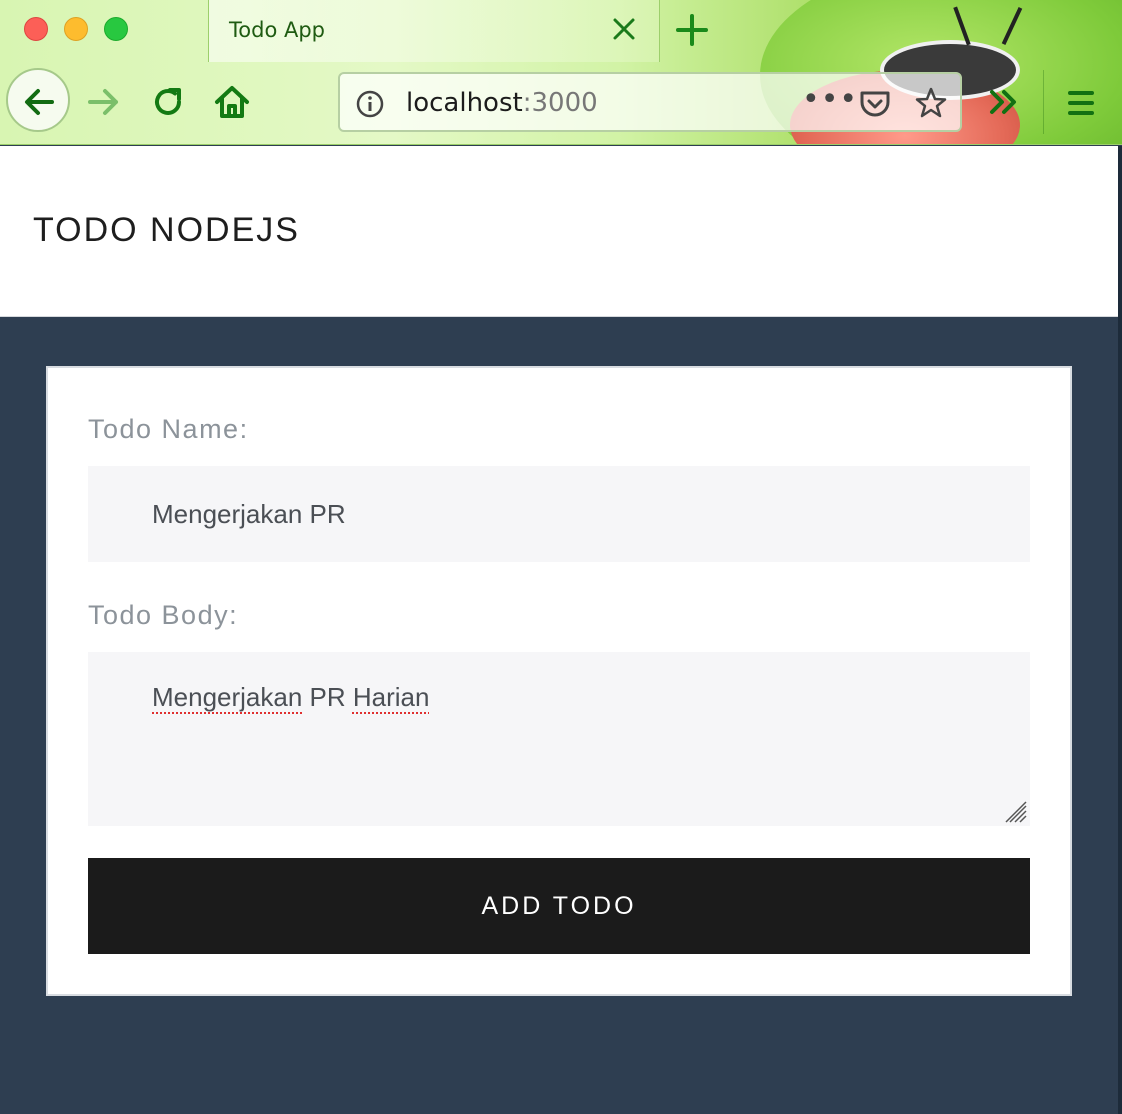 The height and width of the screenshot is (1114, 1122). I want to click on textarea-word: PR, so click(327, 697).